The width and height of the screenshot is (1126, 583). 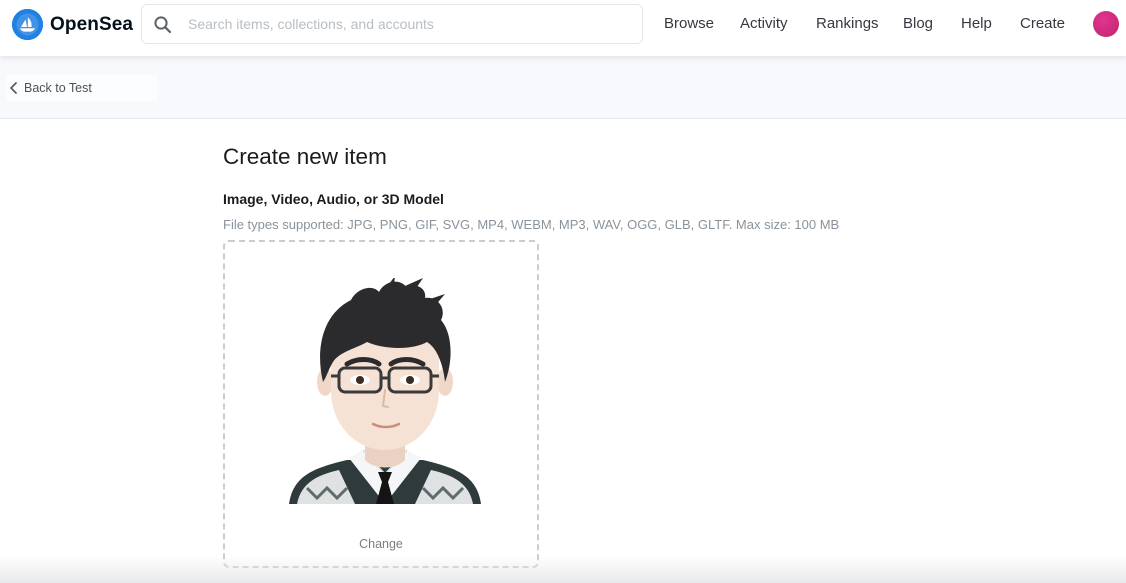 What do you see at coordinates (1106, 24) in the screenshot?
I see `user-avatar` at bounding box center [1106, 24].